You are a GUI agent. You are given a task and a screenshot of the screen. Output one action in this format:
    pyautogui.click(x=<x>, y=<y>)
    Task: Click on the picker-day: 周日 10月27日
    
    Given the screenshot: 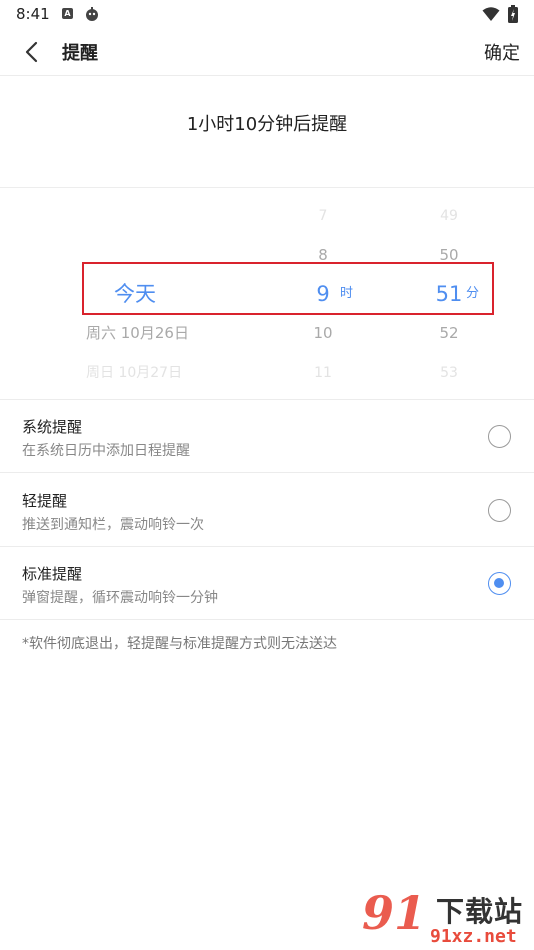 What is the action you would take?
    pyautogui.click(x=134, y=373)
    